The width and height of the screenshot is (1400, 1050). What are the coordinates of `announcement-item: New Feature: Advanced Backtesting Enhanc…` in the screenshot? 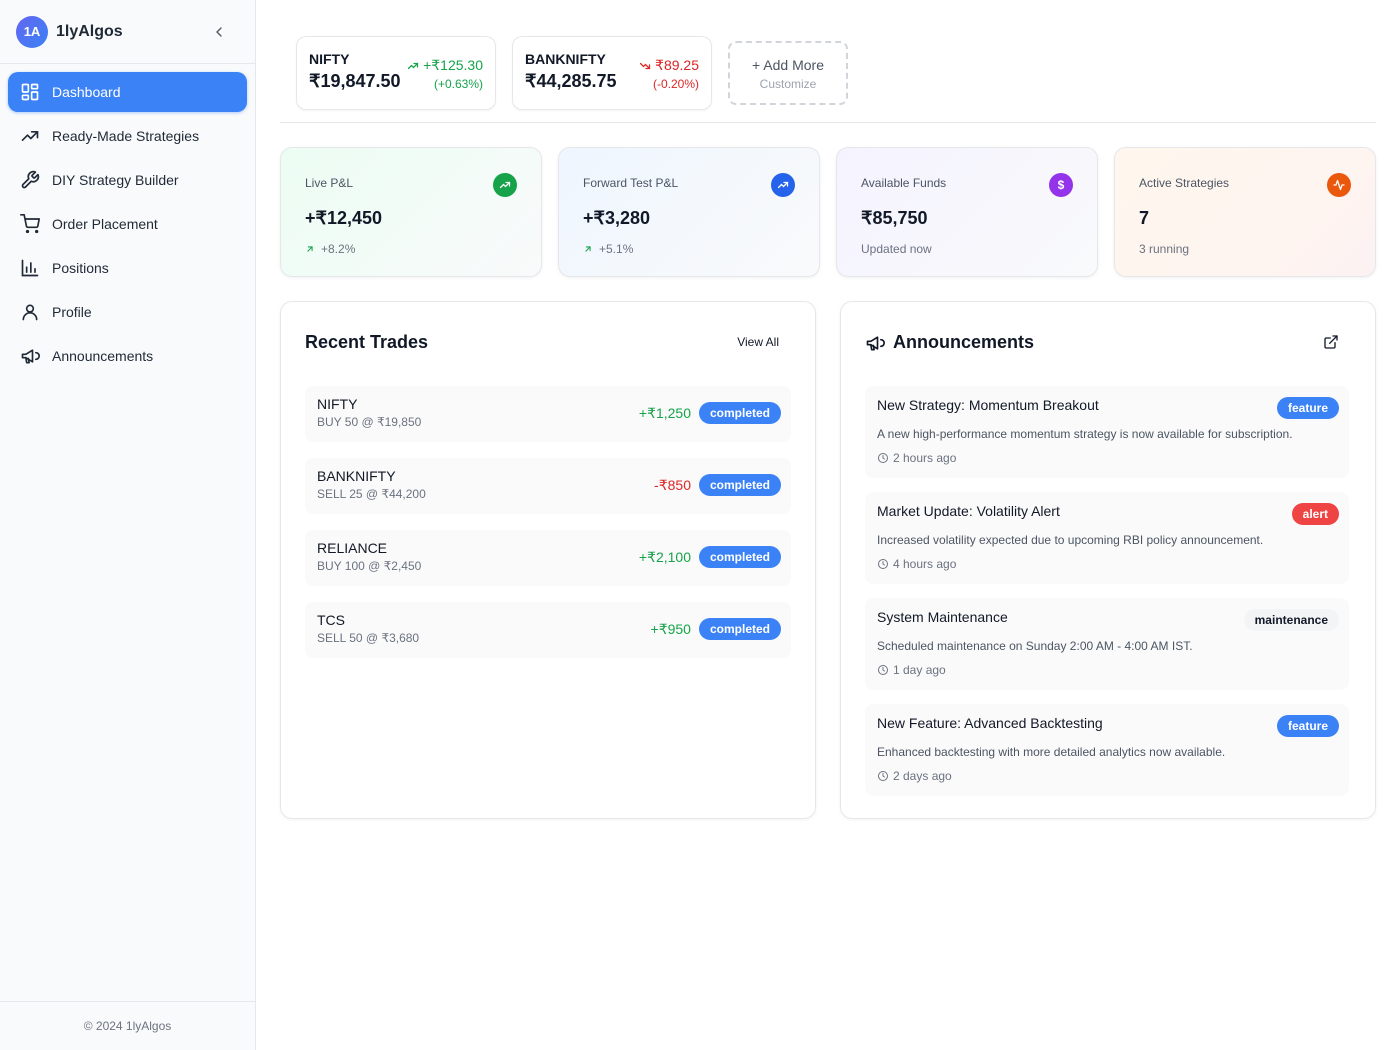 It's located at (1107, 750).